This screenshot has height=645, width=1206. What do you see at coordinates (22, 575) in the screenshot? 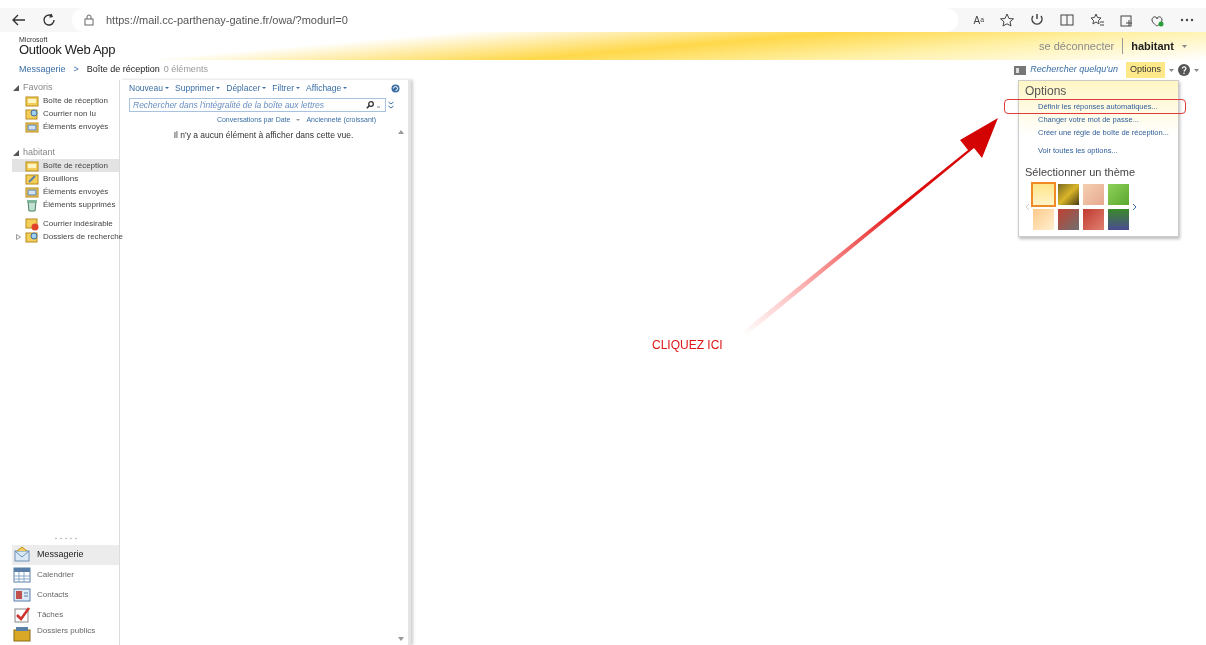
I see `calendar-icon` at bounding box center [22, 575].